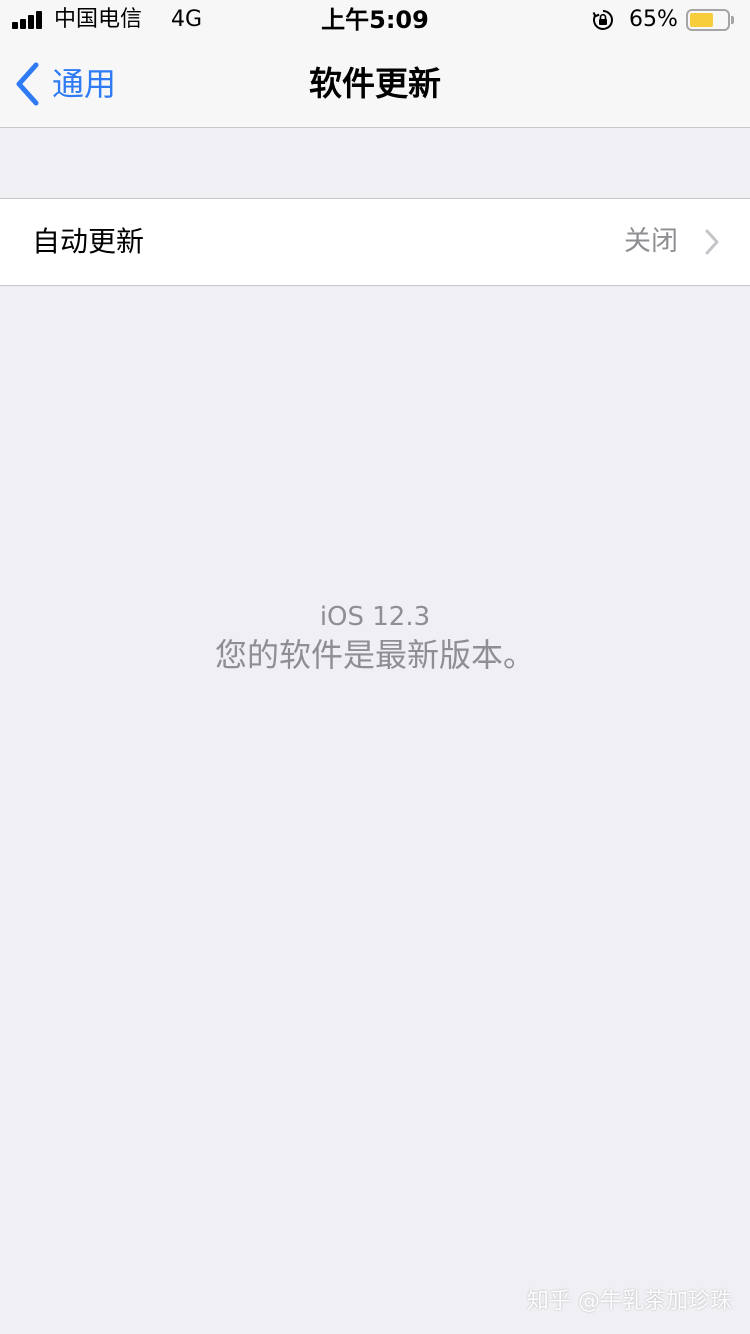 Image resolution: width=750 pixels, height=1334 pixels. Describe the element at coordinates (651, 241) in the screenshot. I see `auto-update-value: 关闭` at that location.